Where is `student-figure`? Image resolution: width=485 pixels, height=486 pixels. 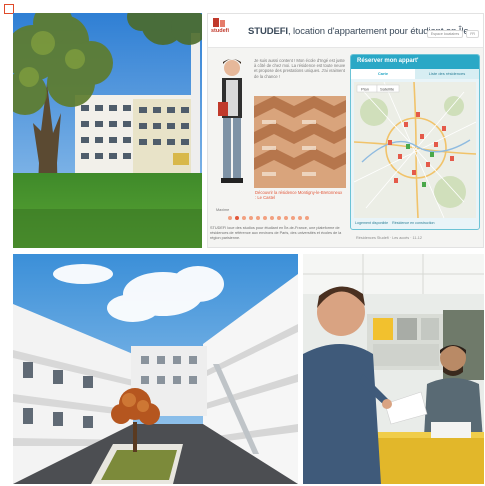
student-figure is located at coordinates (230, 121).